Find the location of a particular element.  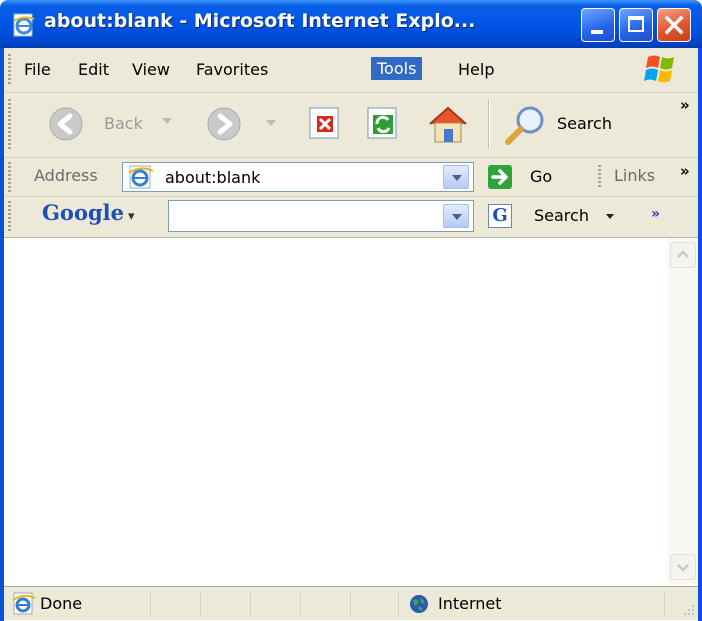

home-button is located at coordinates (448, 124).